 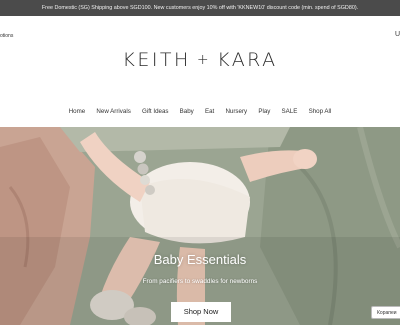 What do you see at coordinates (209, 112) in the screenshot?
I see `nav-item-eat: Eat` at bounding box center [209, 112].